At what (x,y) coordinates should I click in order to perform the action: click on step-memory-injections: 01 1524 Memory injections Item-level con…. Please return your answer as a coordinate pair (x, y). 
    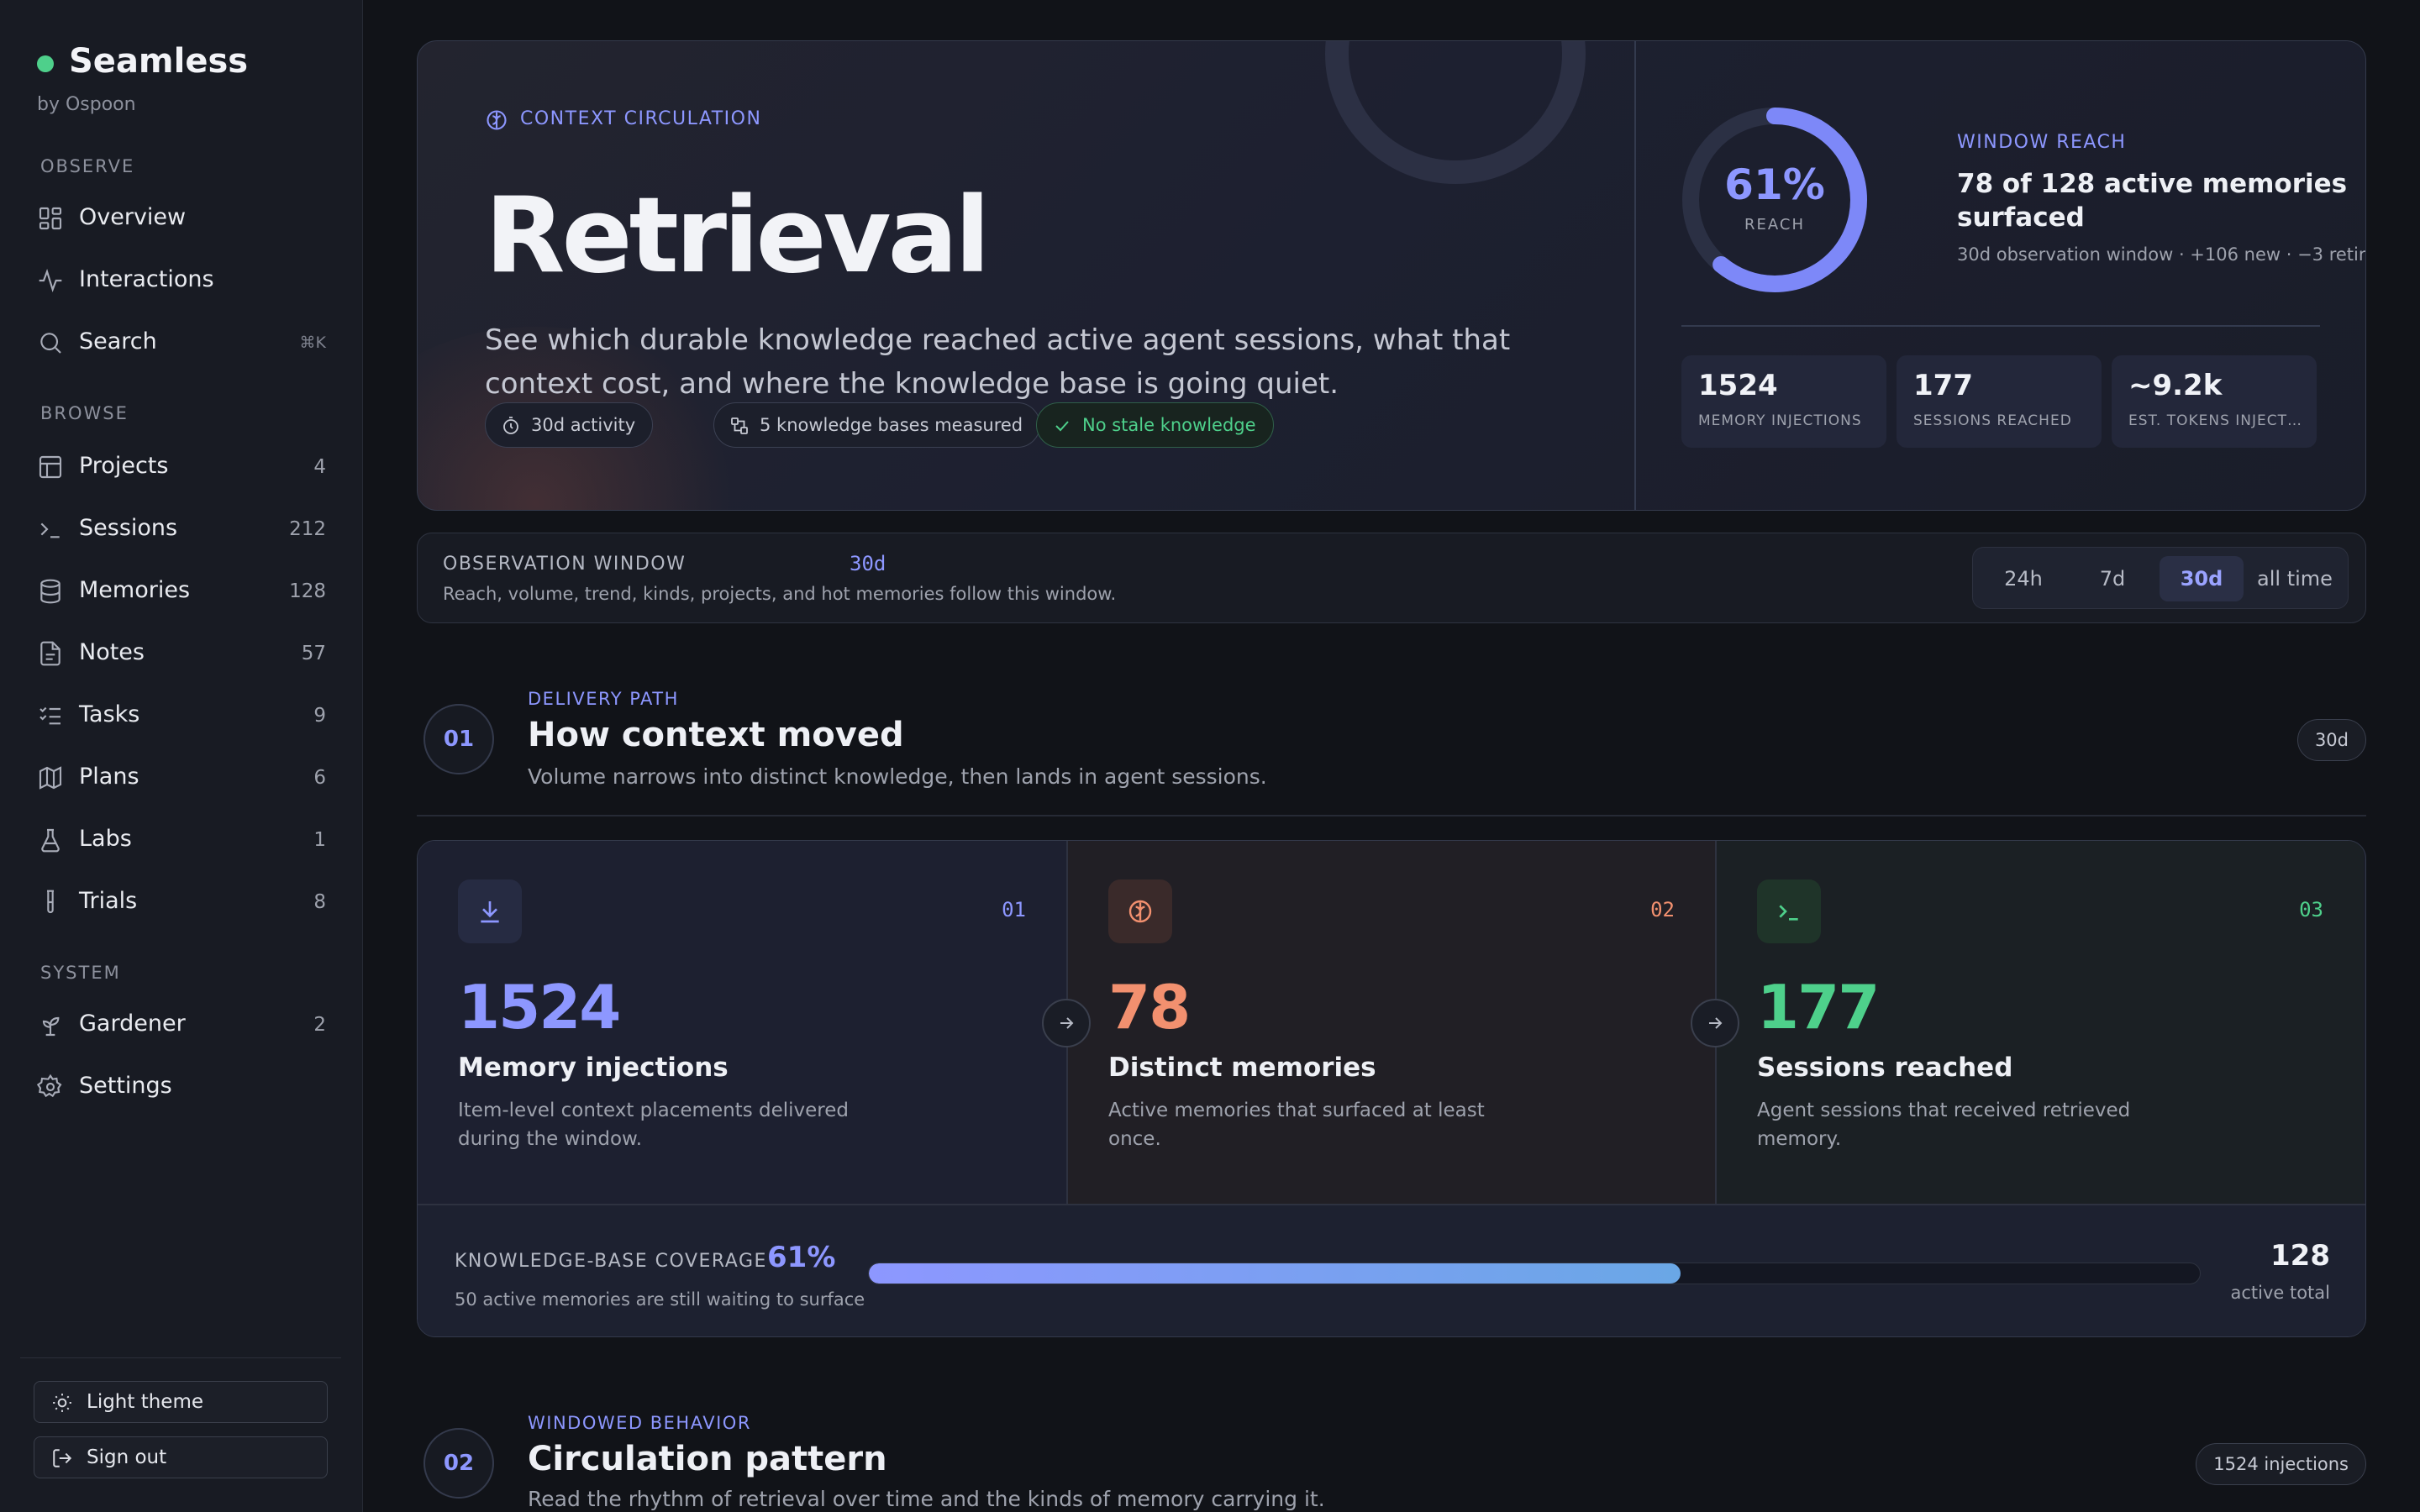
    Looking at the image, I should click on (742, 1022).